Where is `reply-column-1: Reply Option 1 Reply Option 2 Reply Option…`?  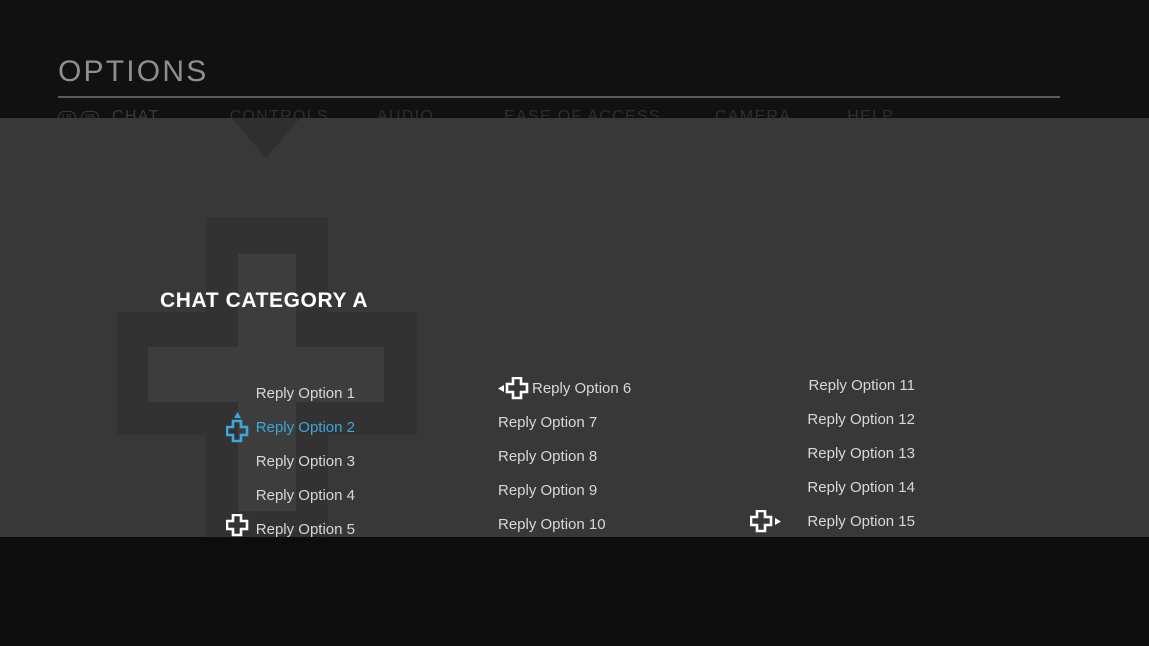
reply-column-1: Reply Option 1 Reply Option 2 Reply Option… is located at coordinates (257, 456).